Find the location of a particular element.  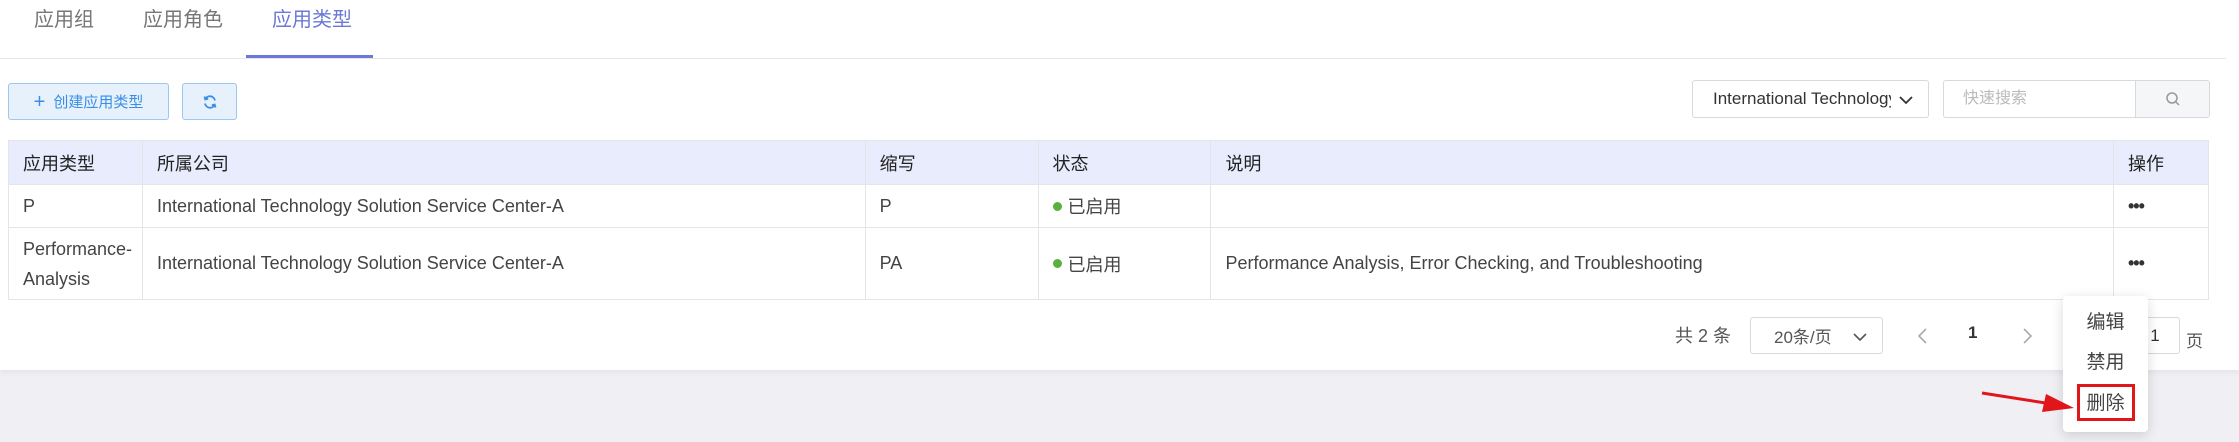

cell-desc is located at coordinates (1662, 206).